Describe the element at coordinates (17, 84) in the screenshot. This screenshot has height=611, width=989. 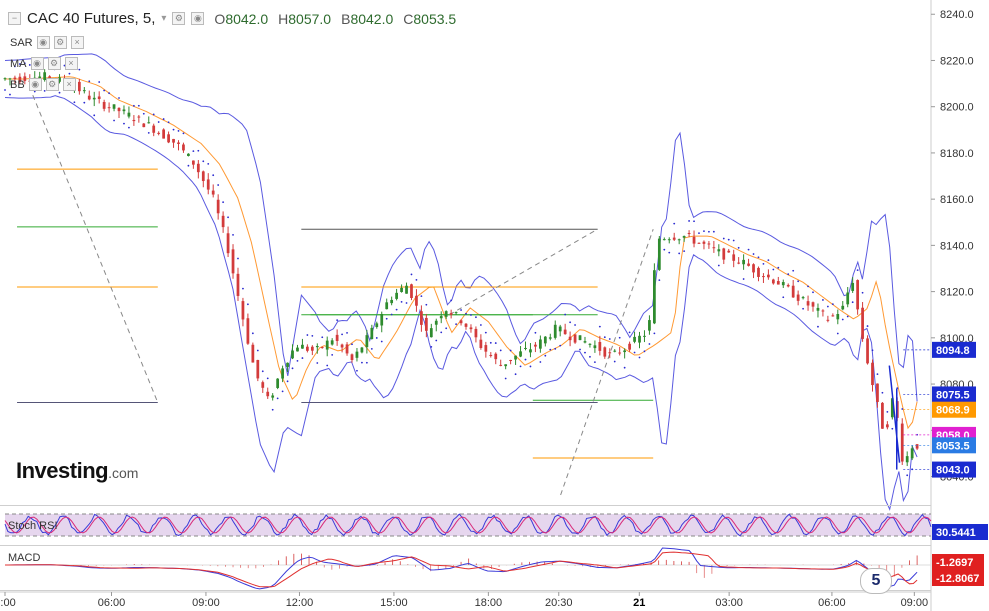
I see `indicator-bb-label: BB` at that location.